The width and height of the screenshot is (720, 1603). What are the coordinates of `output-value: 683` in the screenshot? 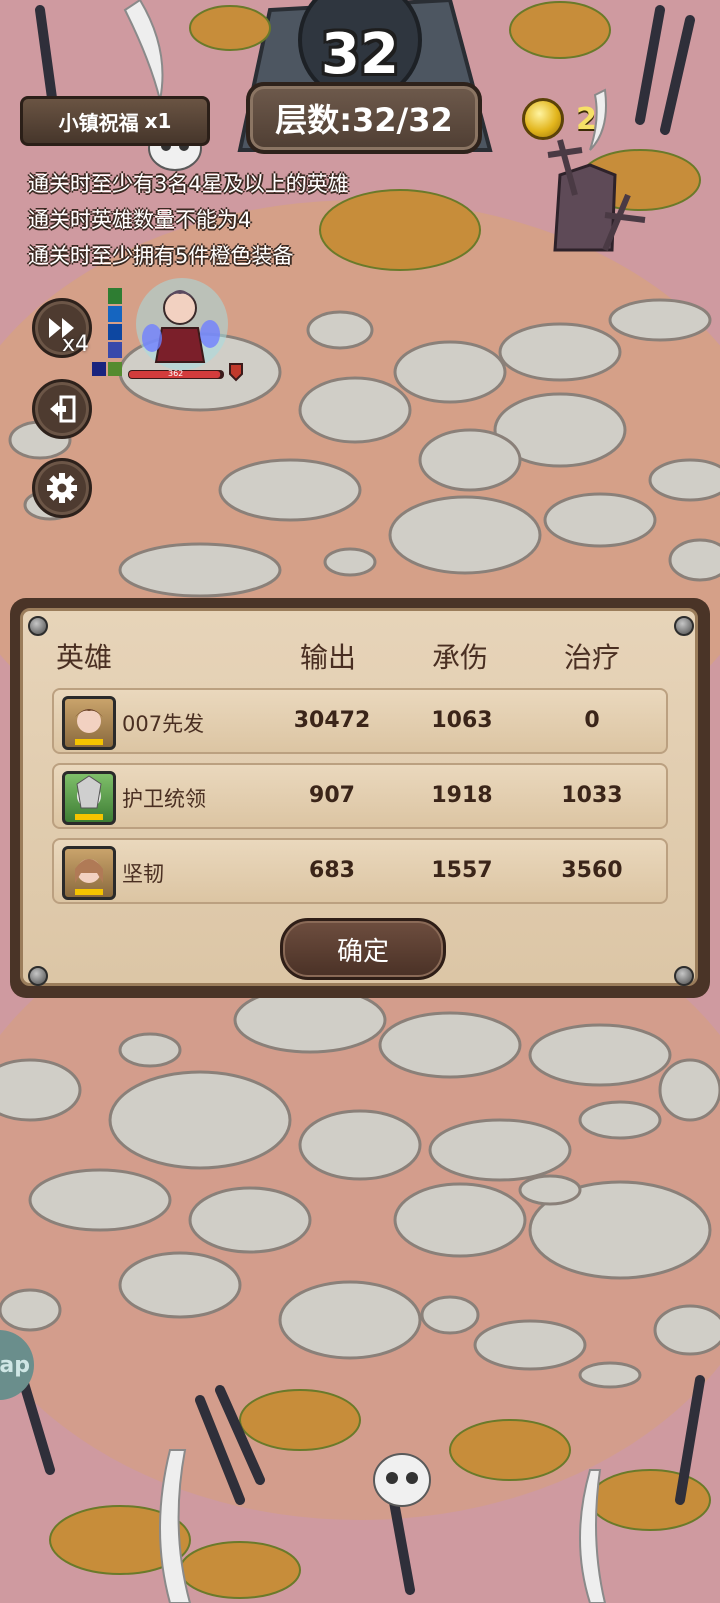 It's located at (332, 870).